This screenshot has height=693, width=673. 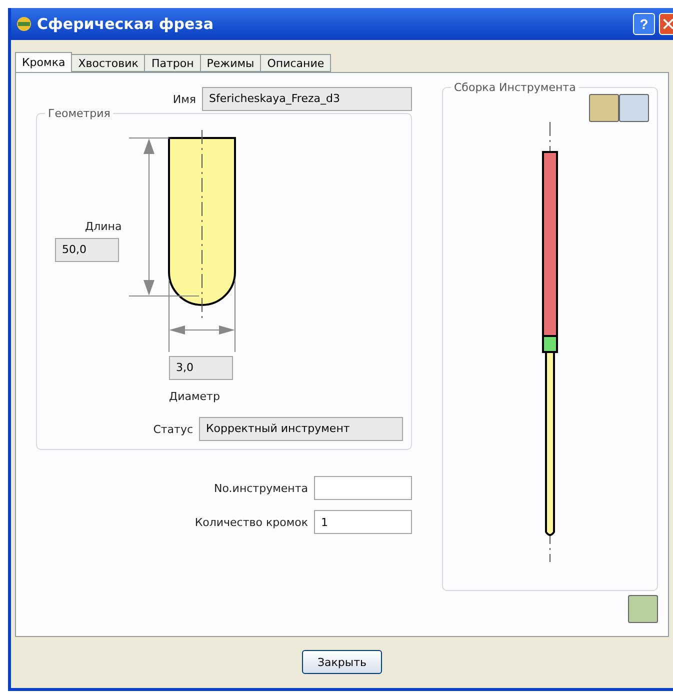 I want to click on group-title: Геометрия, so click(x=79, y=113).